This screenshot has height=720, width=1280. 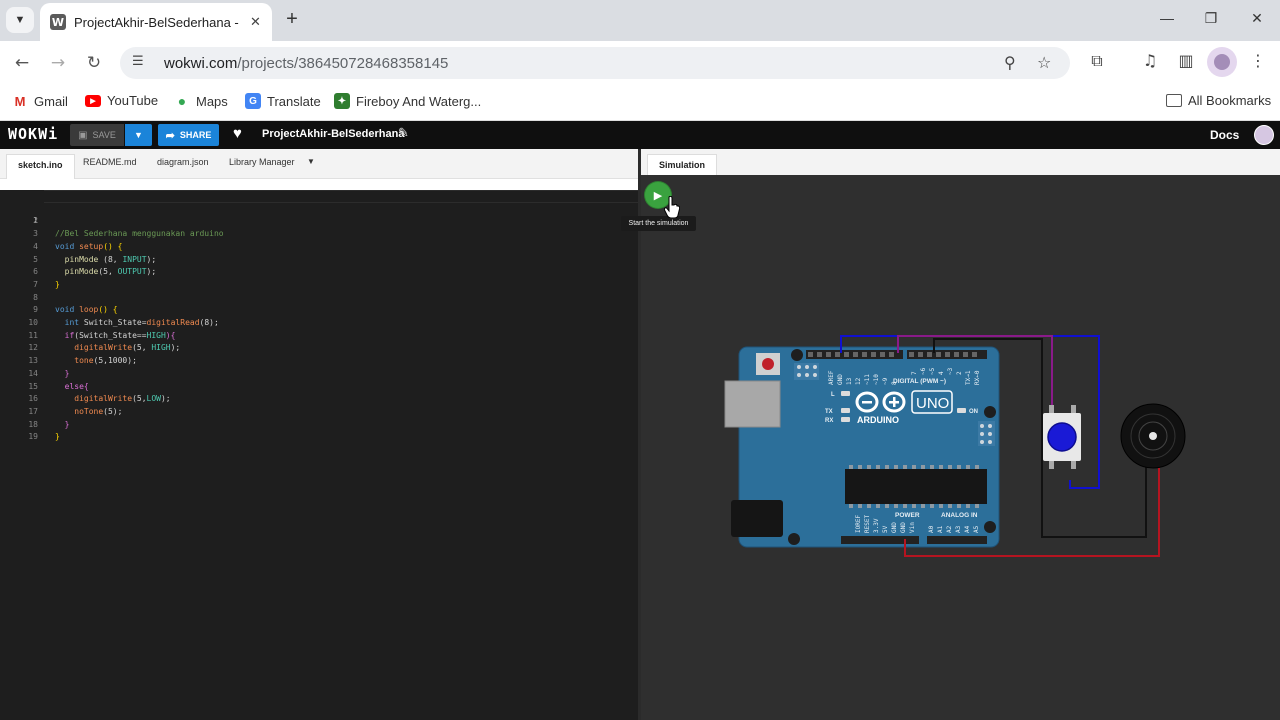 I want to click on pushbutton-cap, so click(x=1062, y=437).